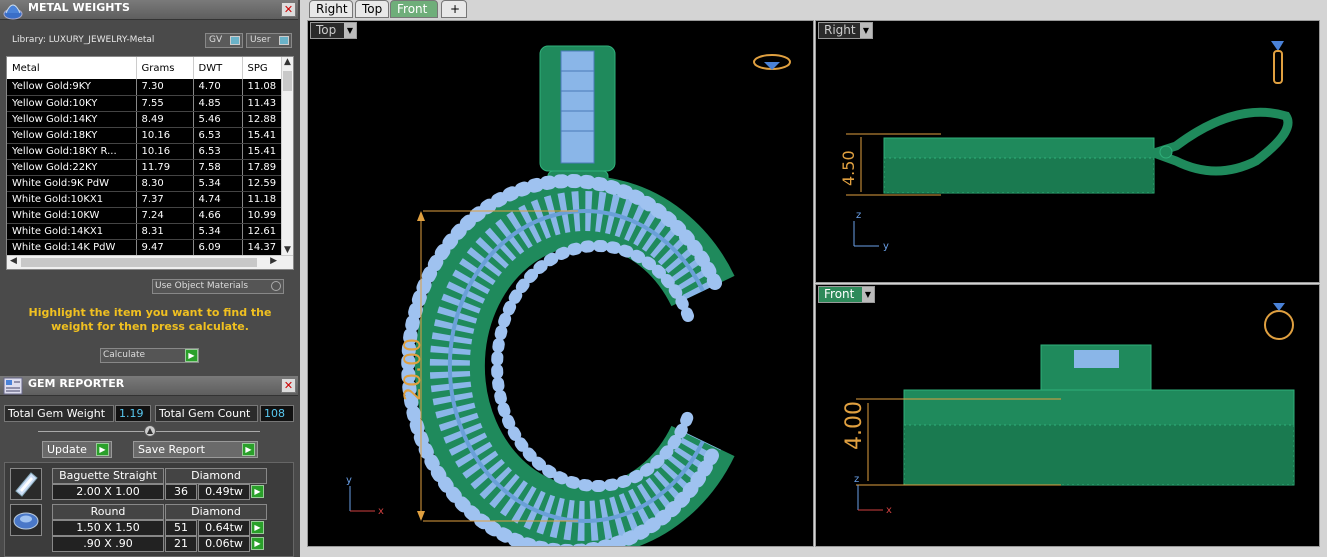  I want to click on table-cell: 4.70, so click(218, 87).